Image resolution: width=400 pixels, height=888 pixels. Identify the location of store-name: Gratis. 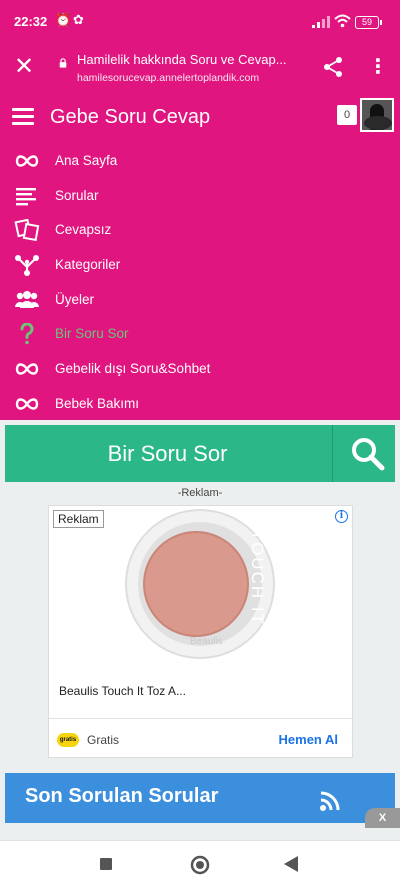
(103, 740).